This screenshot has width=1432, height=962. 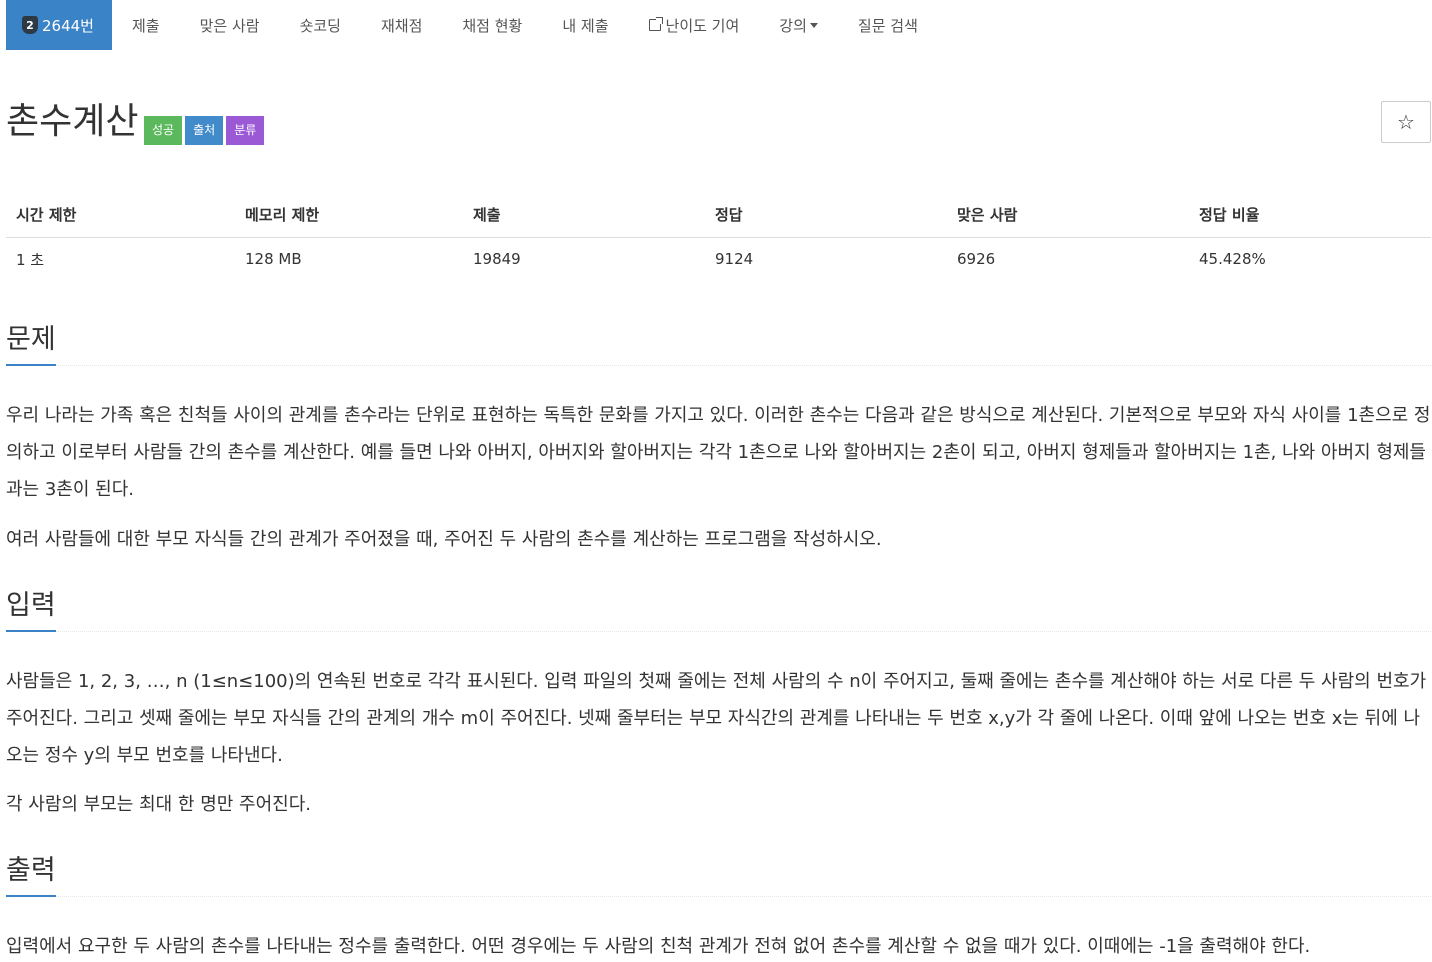 I want to click on value-memory-limit: 128 MB, so click(x=273, y=259).